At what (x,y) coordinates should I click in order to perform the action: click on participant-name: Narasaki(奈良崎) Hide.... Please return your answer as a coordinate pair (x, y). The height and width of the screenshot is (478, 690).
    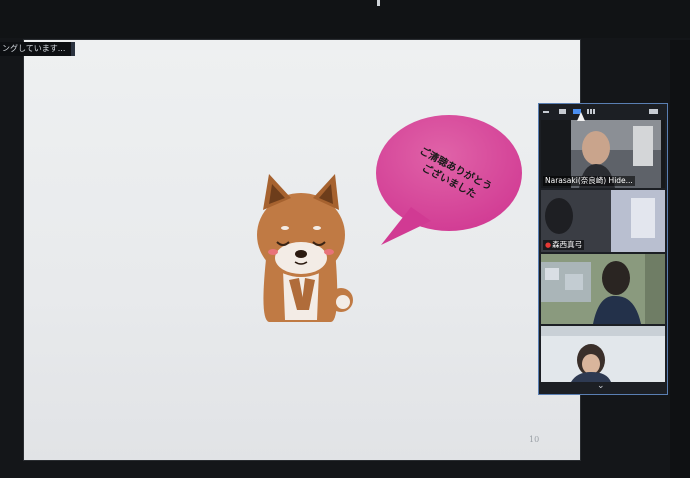
    Looking at the image, I should click on (589, 181).